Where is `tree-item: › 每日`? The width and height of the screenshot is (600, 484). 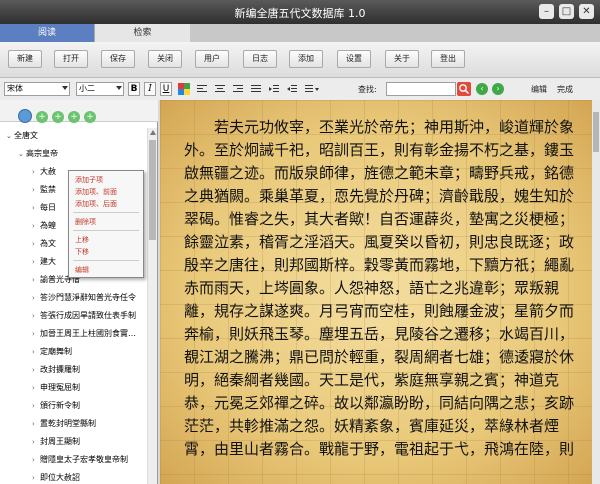
tree-item: › 每日 is located at coordinates (44, 210).